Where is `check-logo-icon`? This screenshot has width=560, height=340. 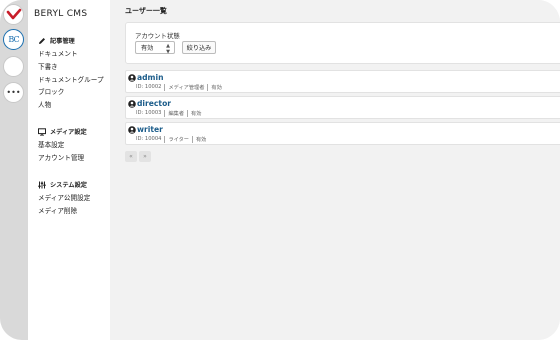 check-logo-icon is located at coordinates (13, 13).